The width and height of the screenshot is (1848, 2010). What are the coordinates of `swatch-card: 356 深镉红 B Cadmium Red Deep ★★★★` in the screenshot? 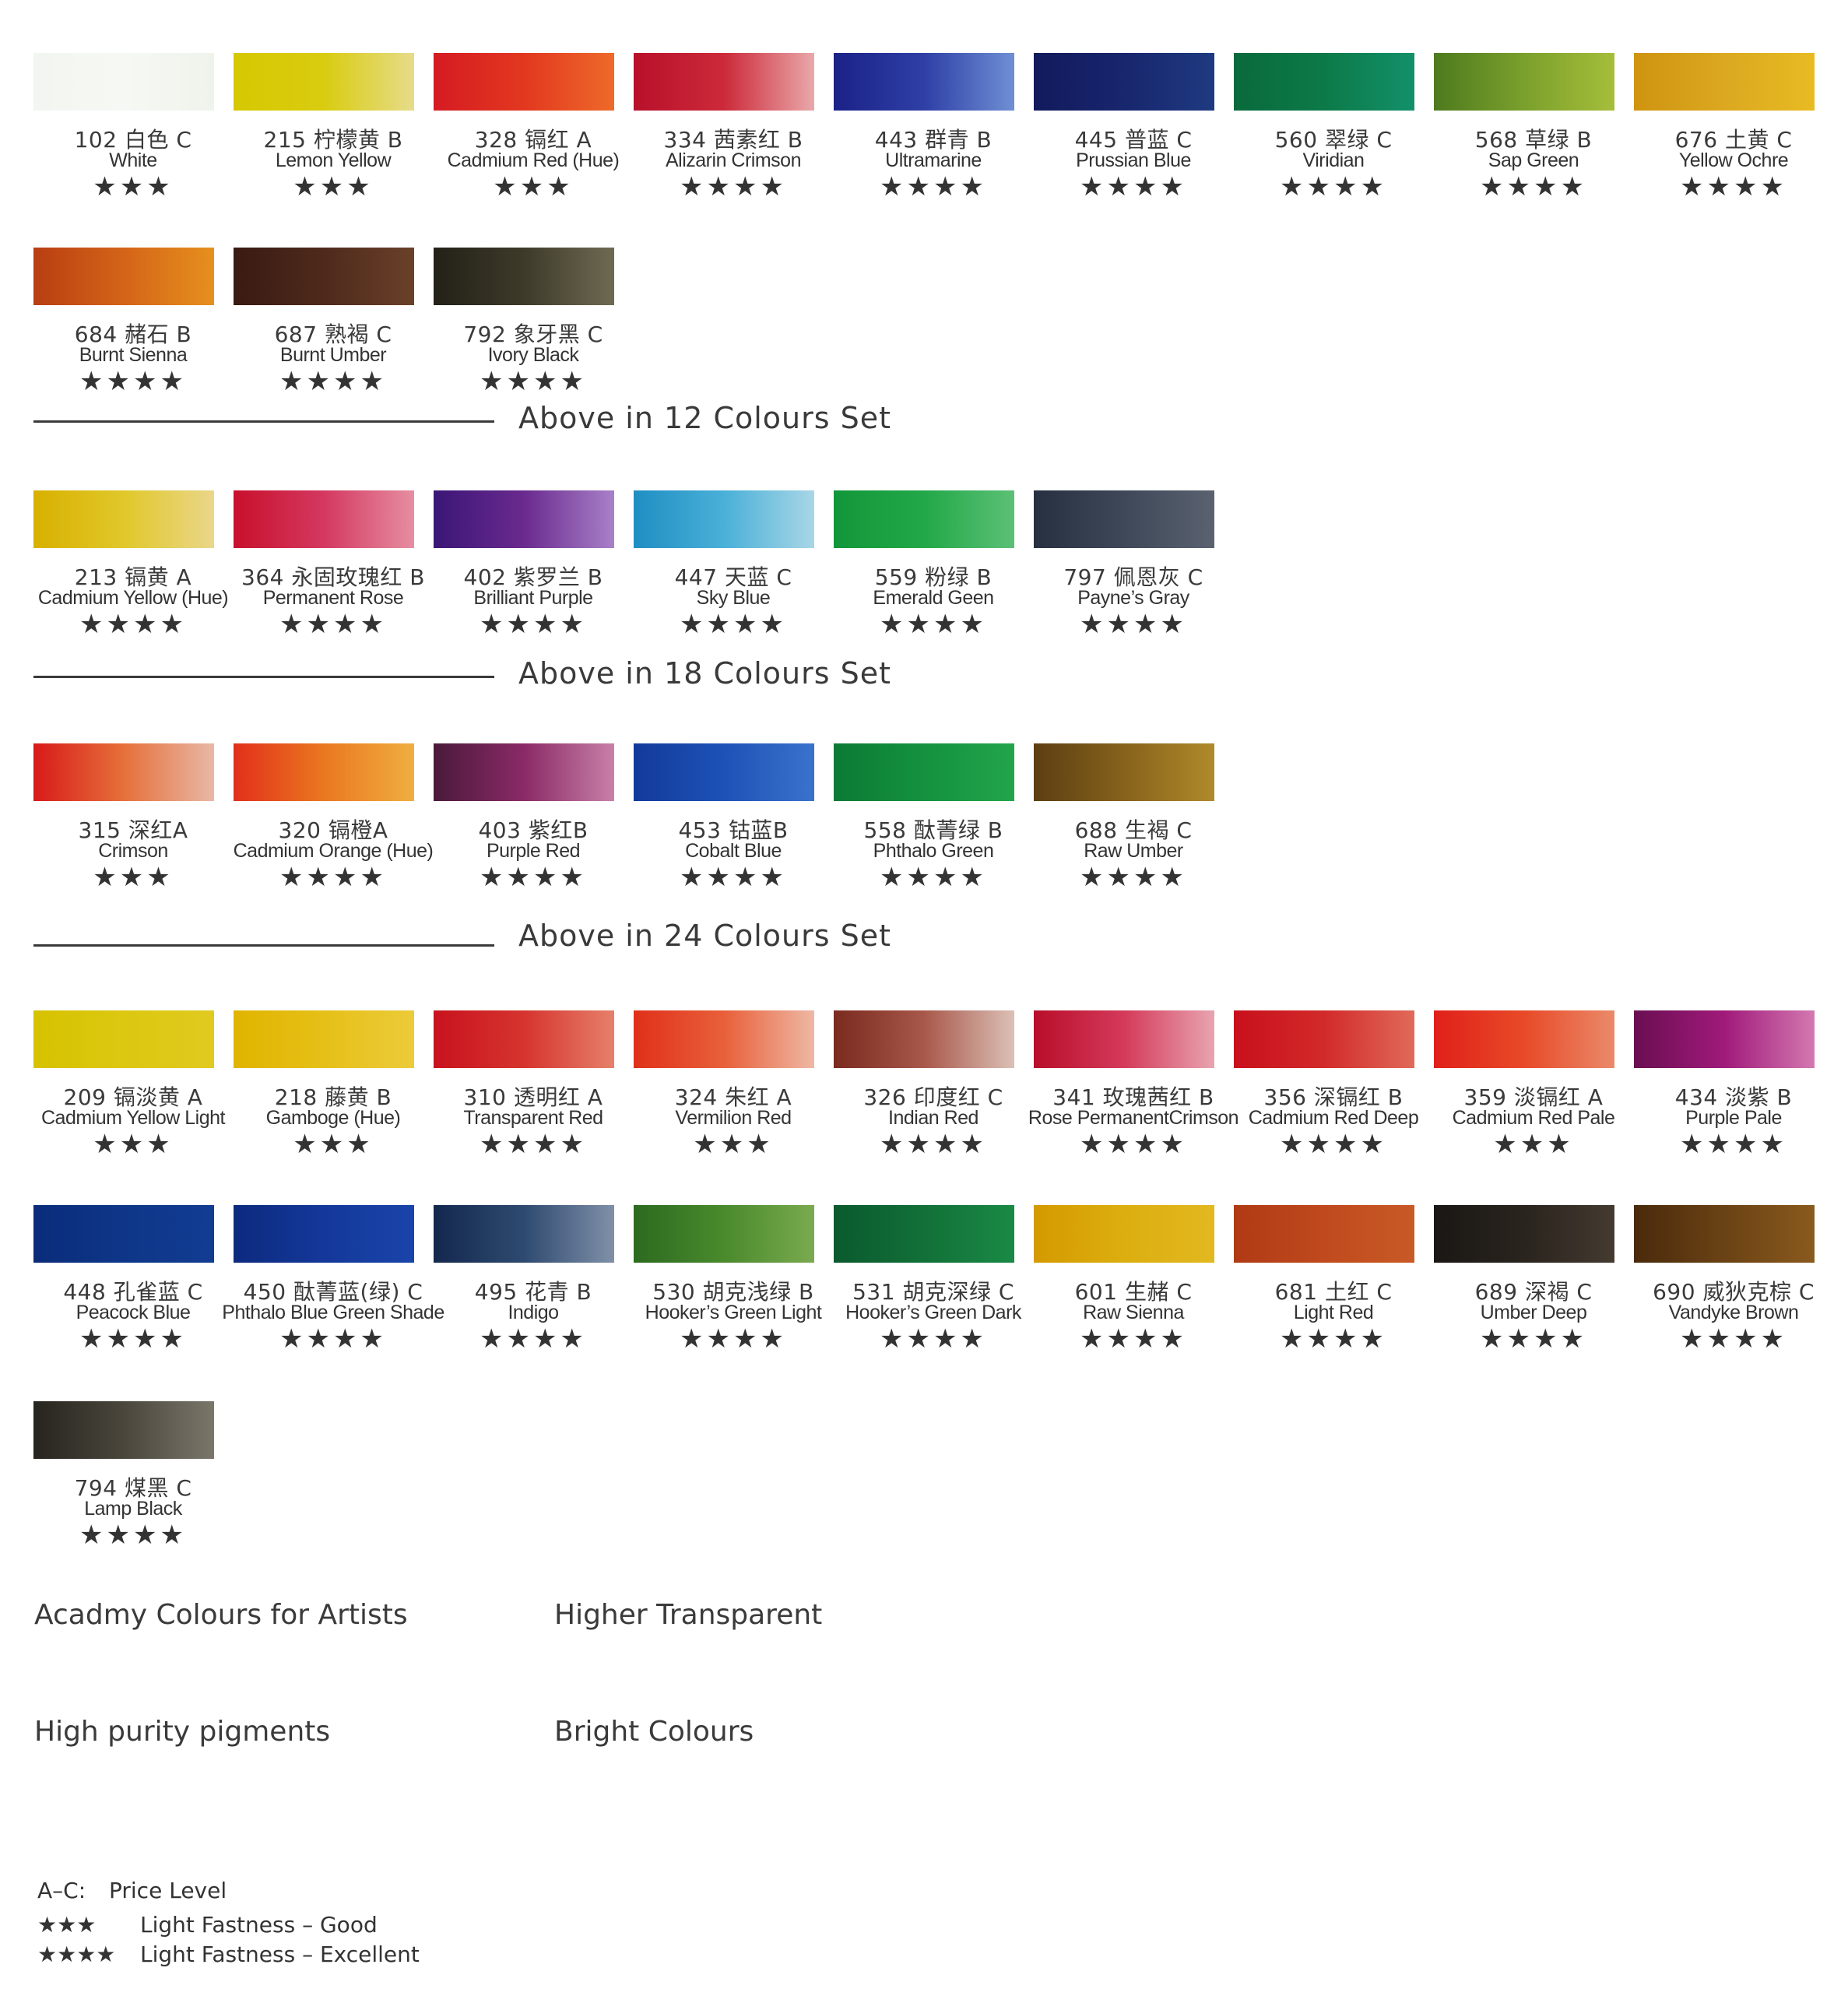 It's located at (1333, 1103).